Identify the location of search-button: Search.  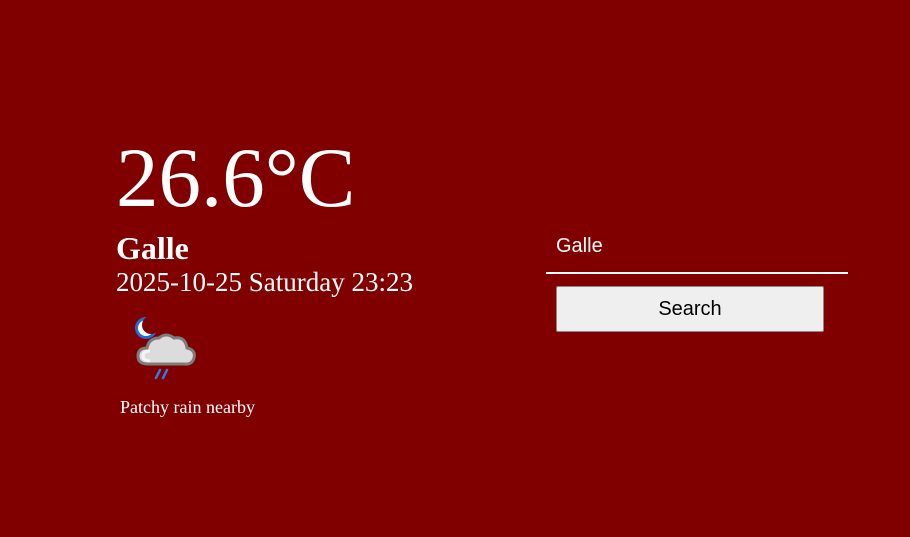
(690, 309).